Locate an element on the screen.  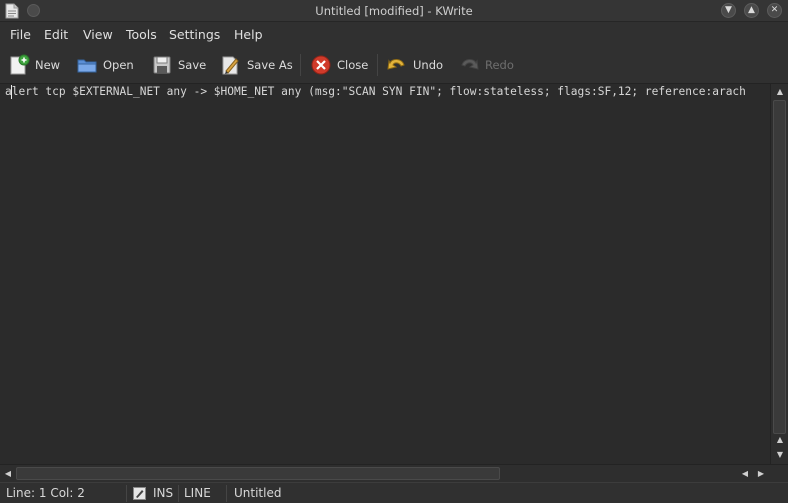
close-document-icon is located at coordinates (321, 65).